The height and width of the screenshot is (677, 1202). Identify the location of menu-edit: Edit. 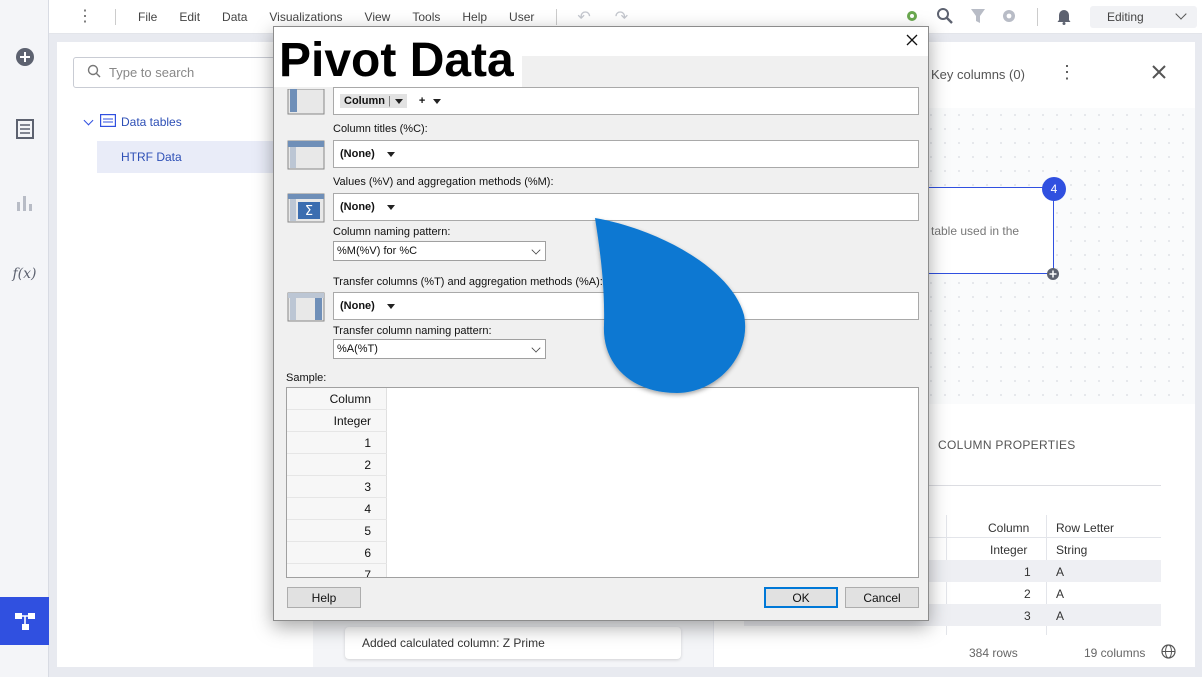
(189, 17).